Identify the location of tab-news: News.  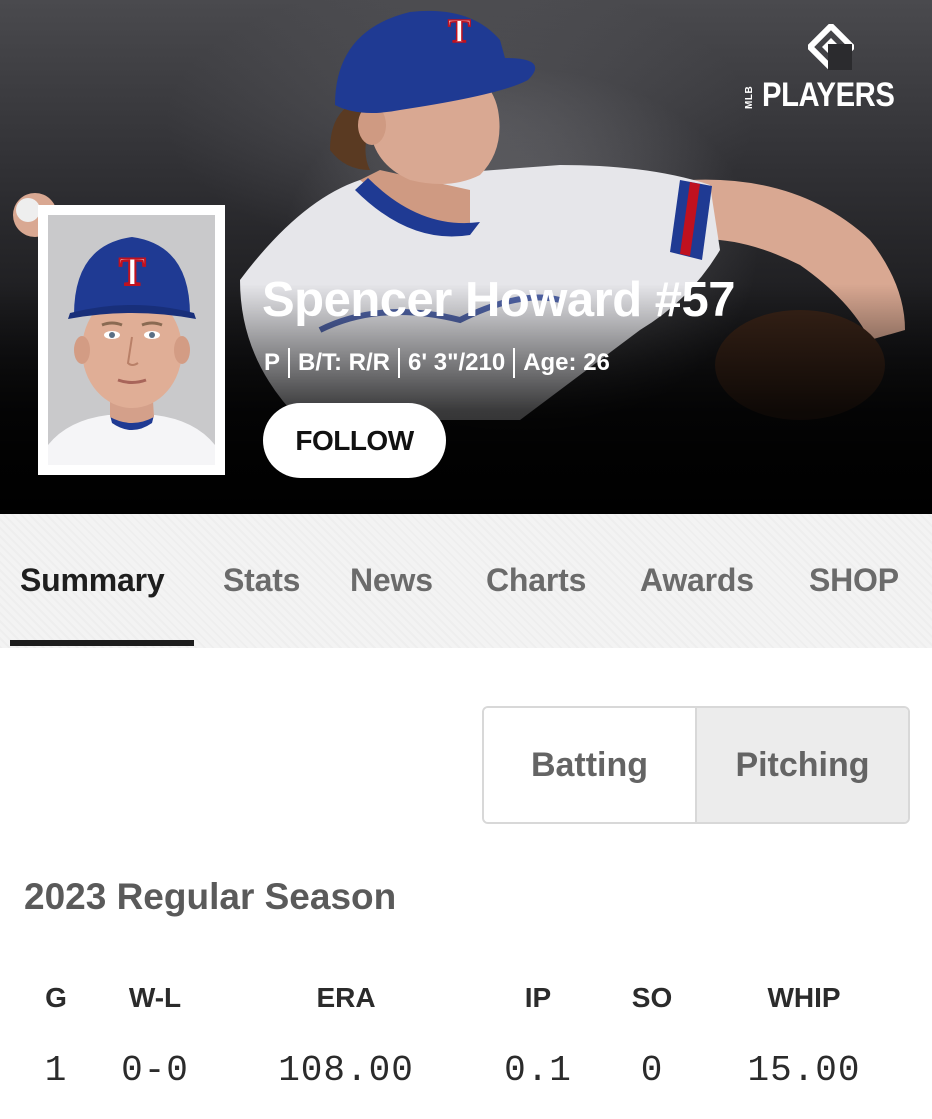
(391, 580).